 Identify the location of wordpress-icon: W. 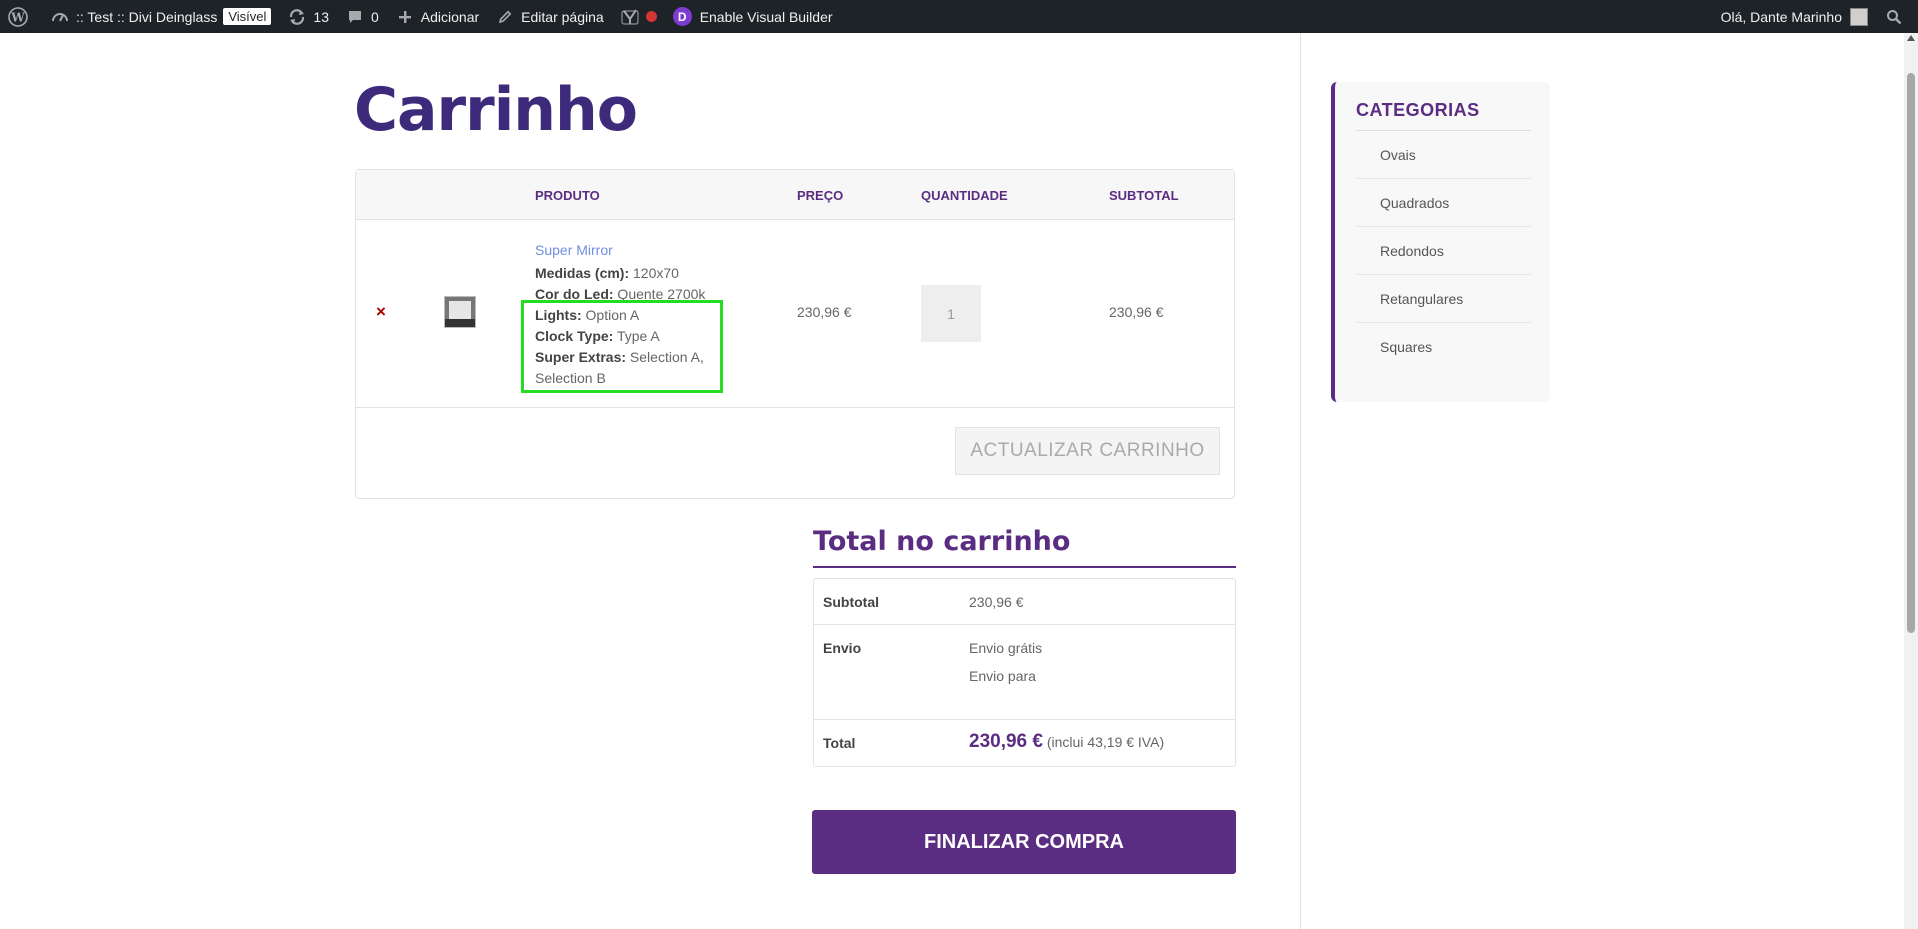
(18, 16).